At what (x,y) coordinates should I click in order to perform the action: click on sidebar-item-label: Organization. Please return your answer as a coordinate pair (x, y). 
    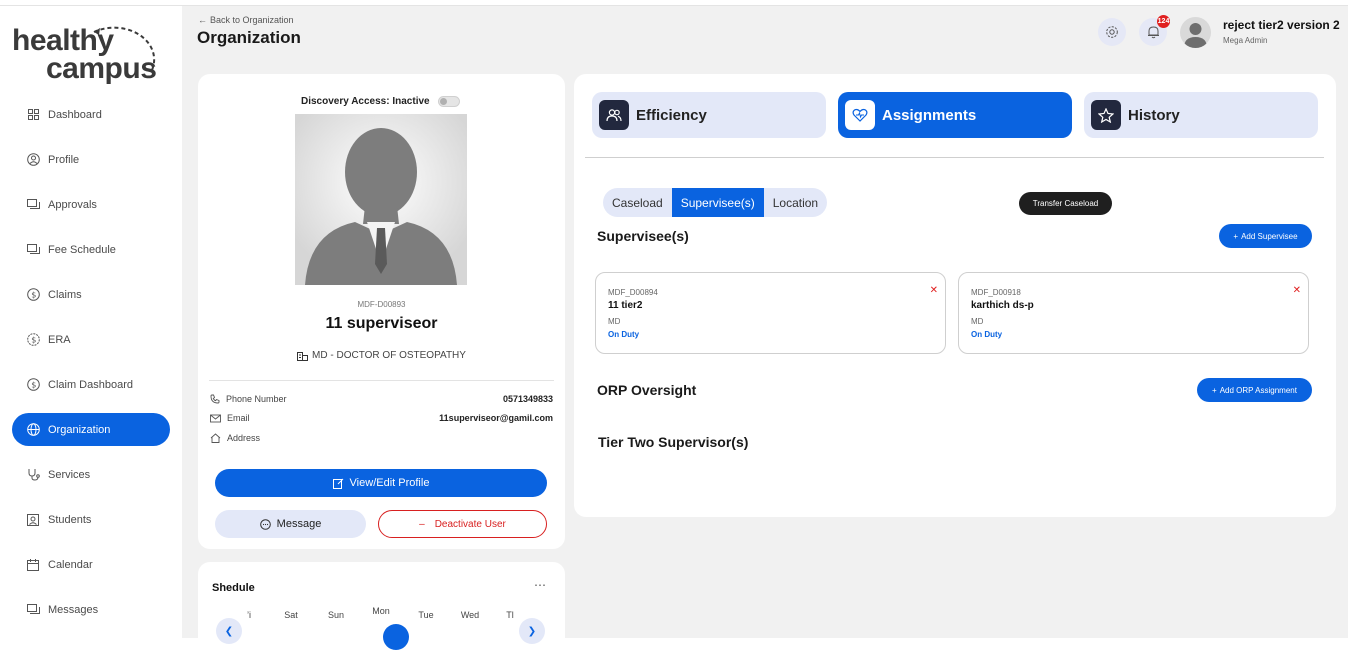
    Looking at the image, I should click on (79, 429).